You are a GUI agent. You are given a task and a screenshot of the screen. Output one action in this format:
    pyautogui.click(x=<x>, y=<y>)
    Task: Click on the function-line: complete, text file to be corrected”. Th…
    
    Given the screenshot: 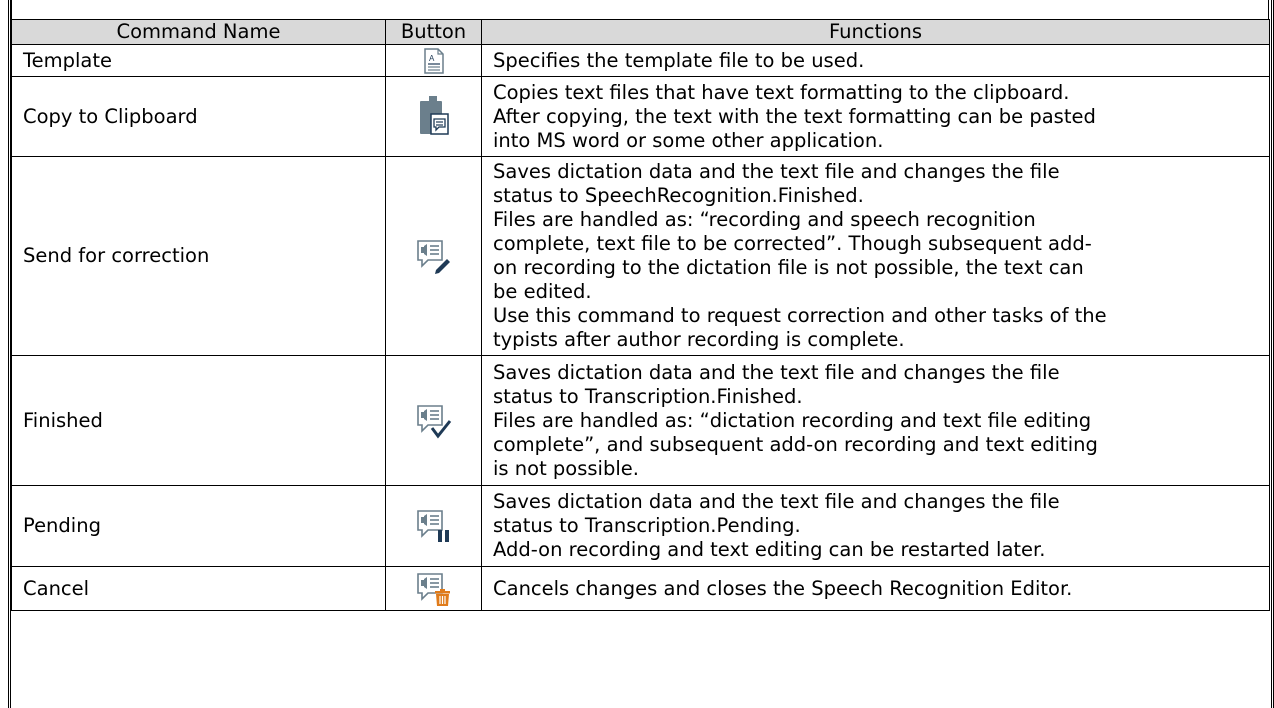 What is the action you would take?
    pyautogui.click(x=792, y=243)
    